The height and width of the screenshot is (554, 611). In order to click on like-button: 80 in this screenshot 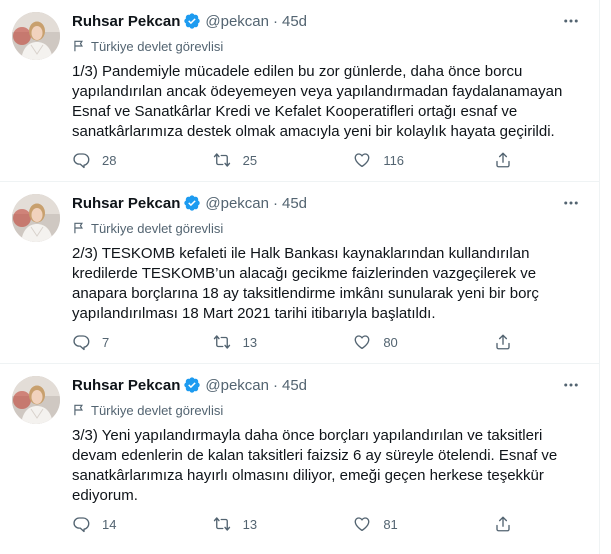, I will do `click(403, 342)`.